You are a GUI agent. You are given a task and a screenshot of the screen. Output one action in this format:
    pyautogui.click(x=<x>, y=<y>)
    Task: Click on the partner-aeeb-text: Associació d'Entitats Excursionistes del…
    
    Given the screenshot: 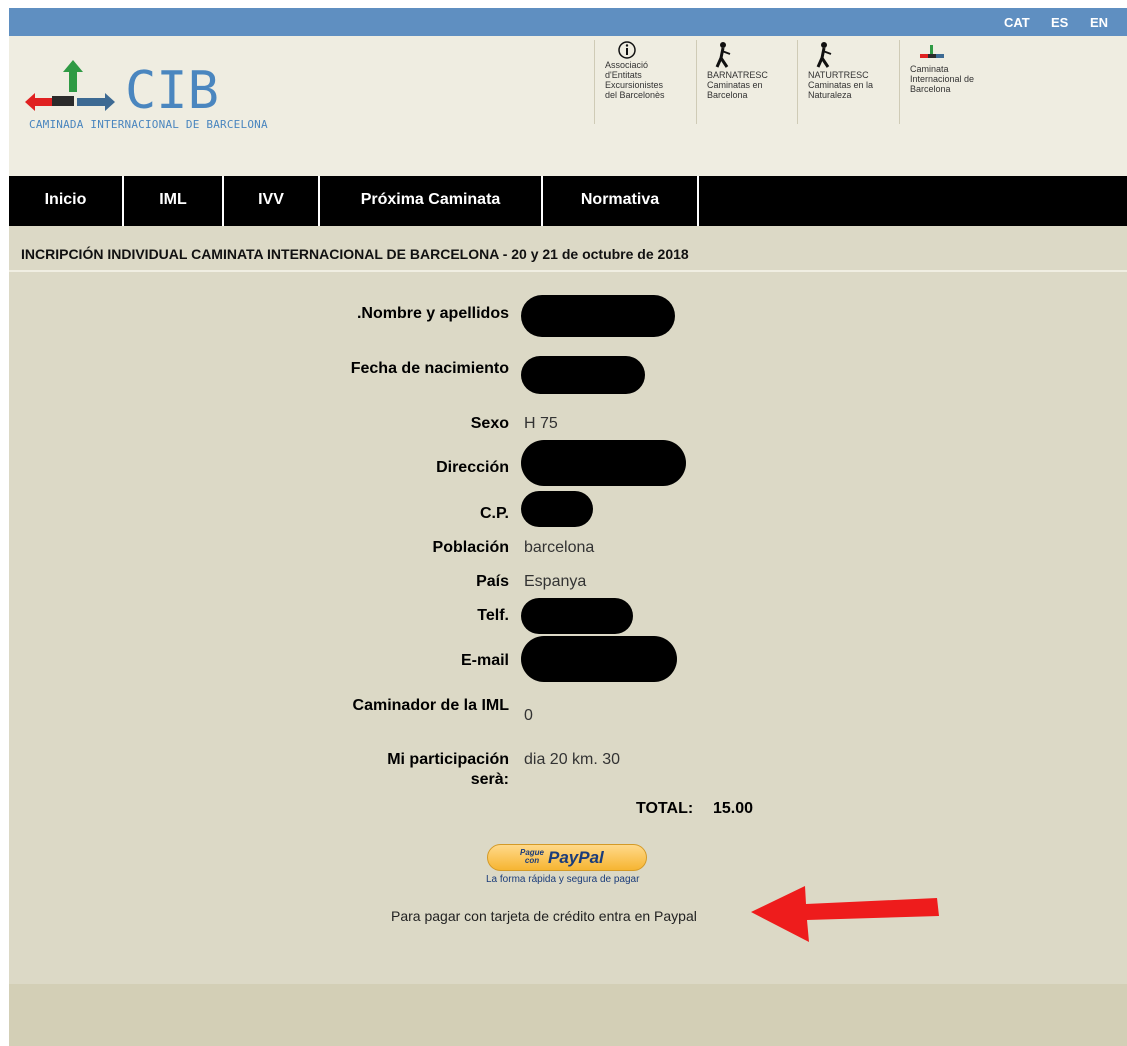 What is the action you would take?
    pyautogui.click(x=635, y=80)
    